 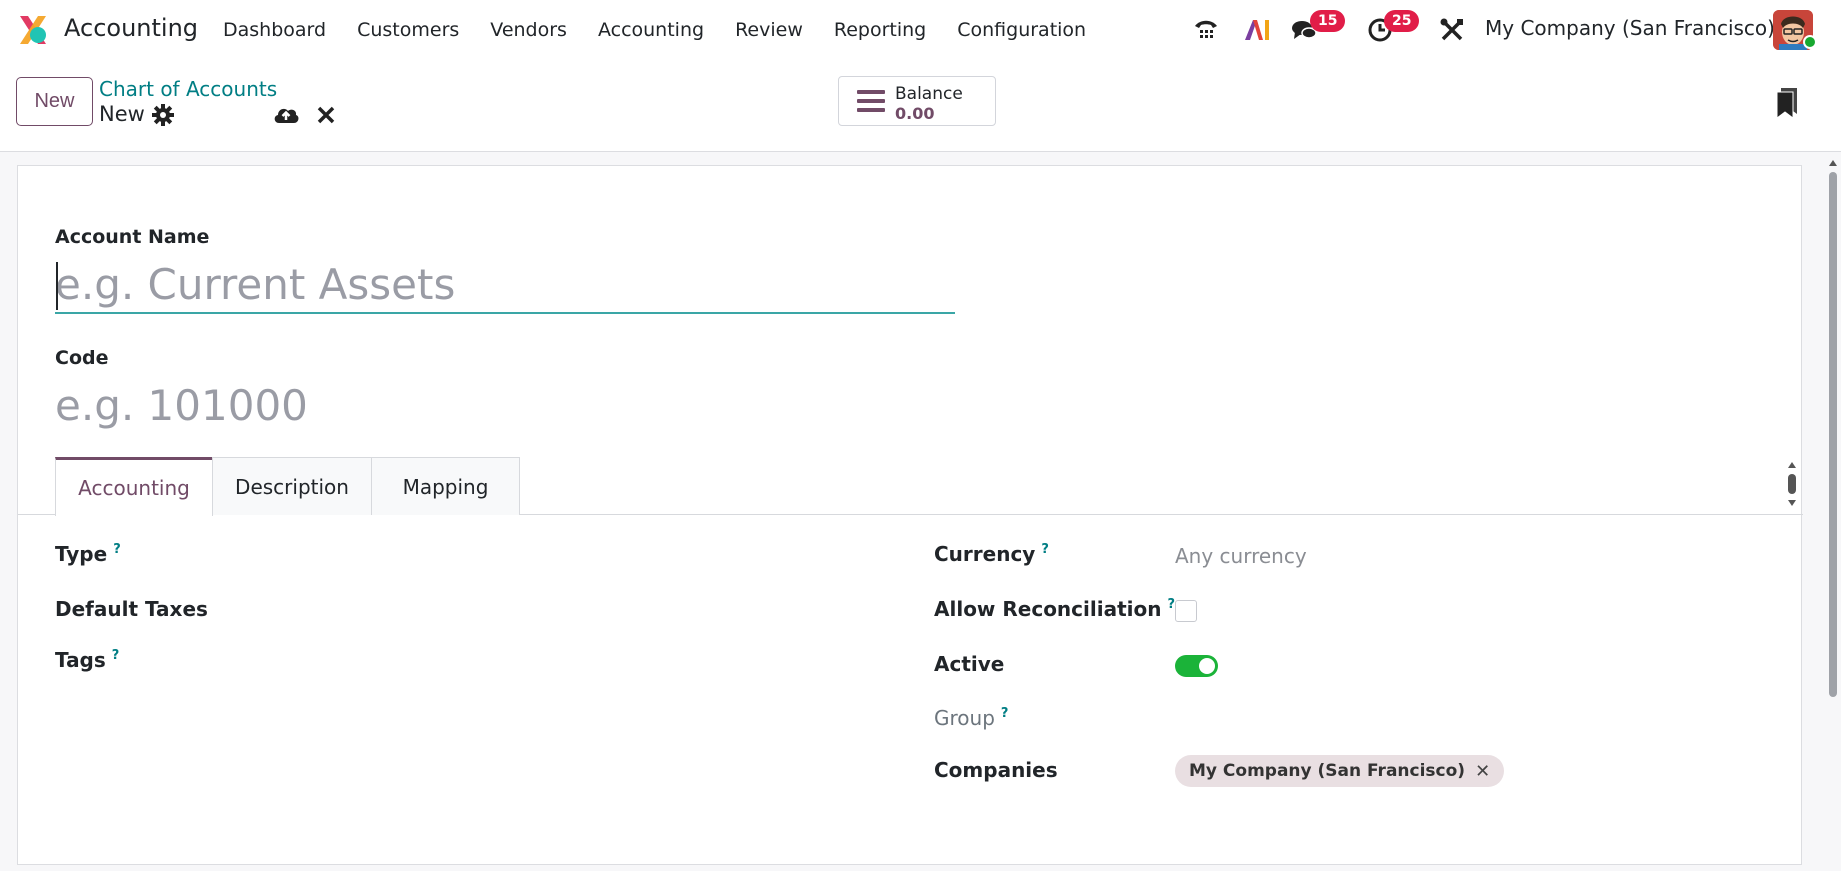 What do you see at coordinates (1005, 713) in the screenshot?
I see `group-help-icon: ?` at bounding box center [1005, 713].